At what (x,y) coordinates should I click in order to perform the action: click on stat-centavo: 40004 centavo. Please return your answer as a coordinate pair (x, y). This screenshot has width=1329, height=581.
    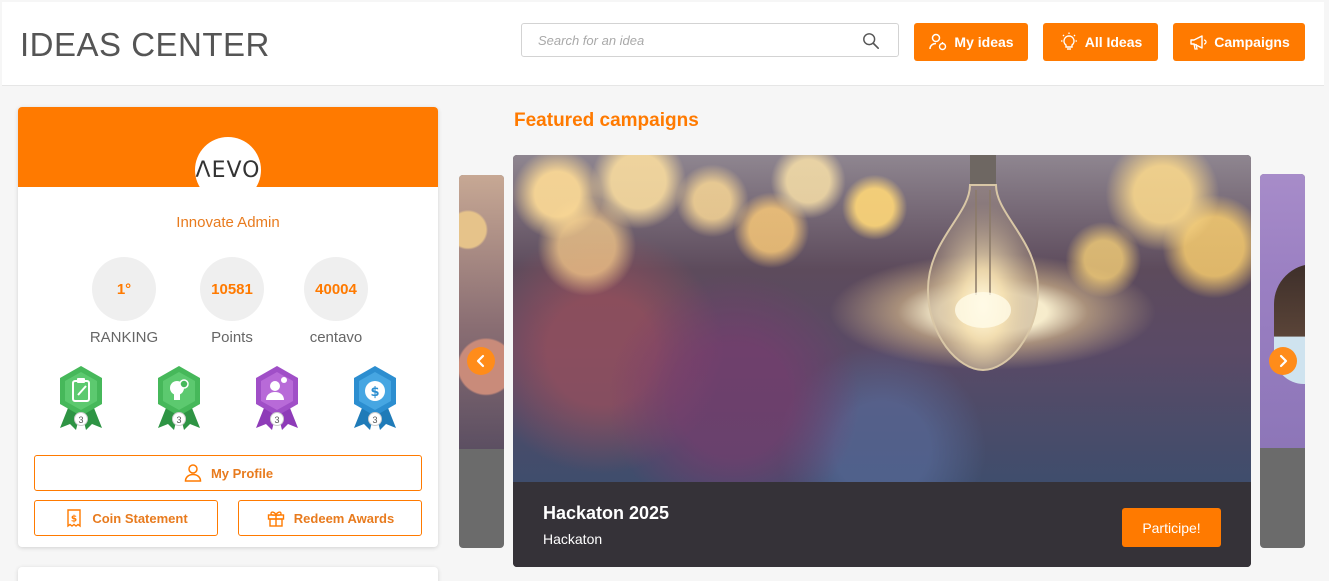
    Looking at the image, I should click on (336, 301).